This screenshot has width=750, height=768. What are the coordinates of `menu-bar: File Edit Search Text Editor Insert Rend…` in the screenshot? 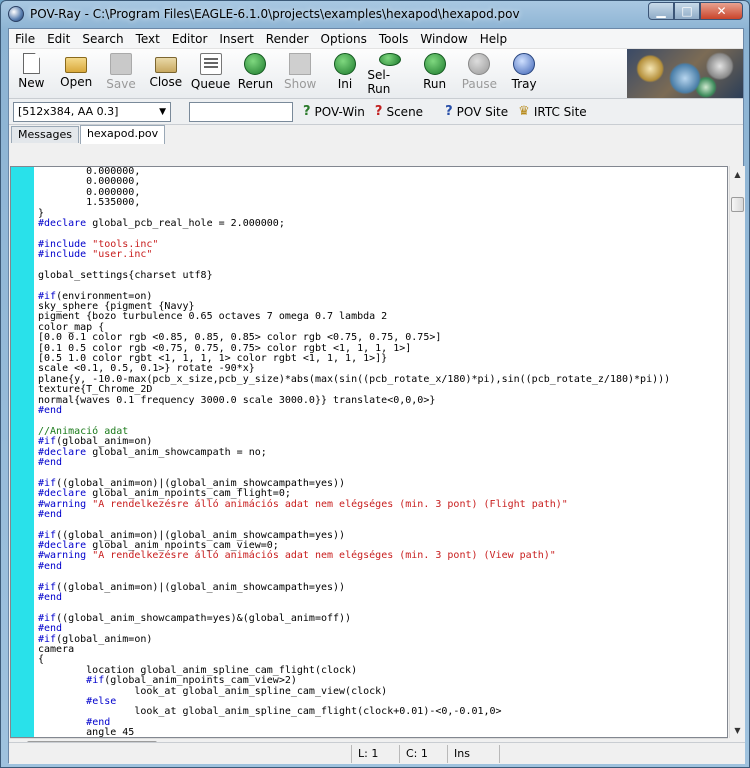 It's located at (376, 39).